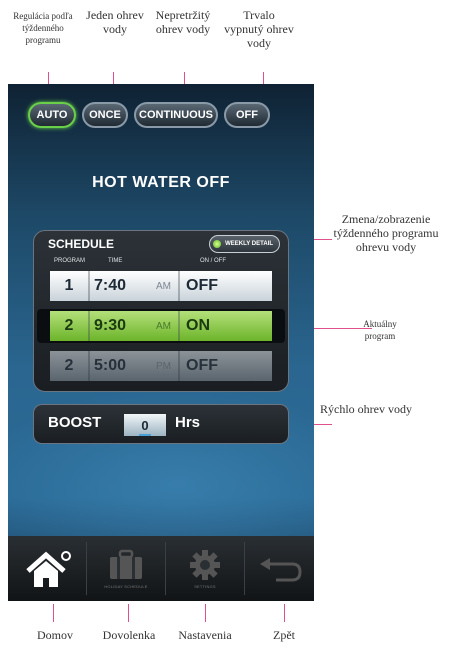 This screenshot has width=456, height=651. I want to click on annotation-off: Trvalo vypnutý ohrev vody, so click(259, 29).